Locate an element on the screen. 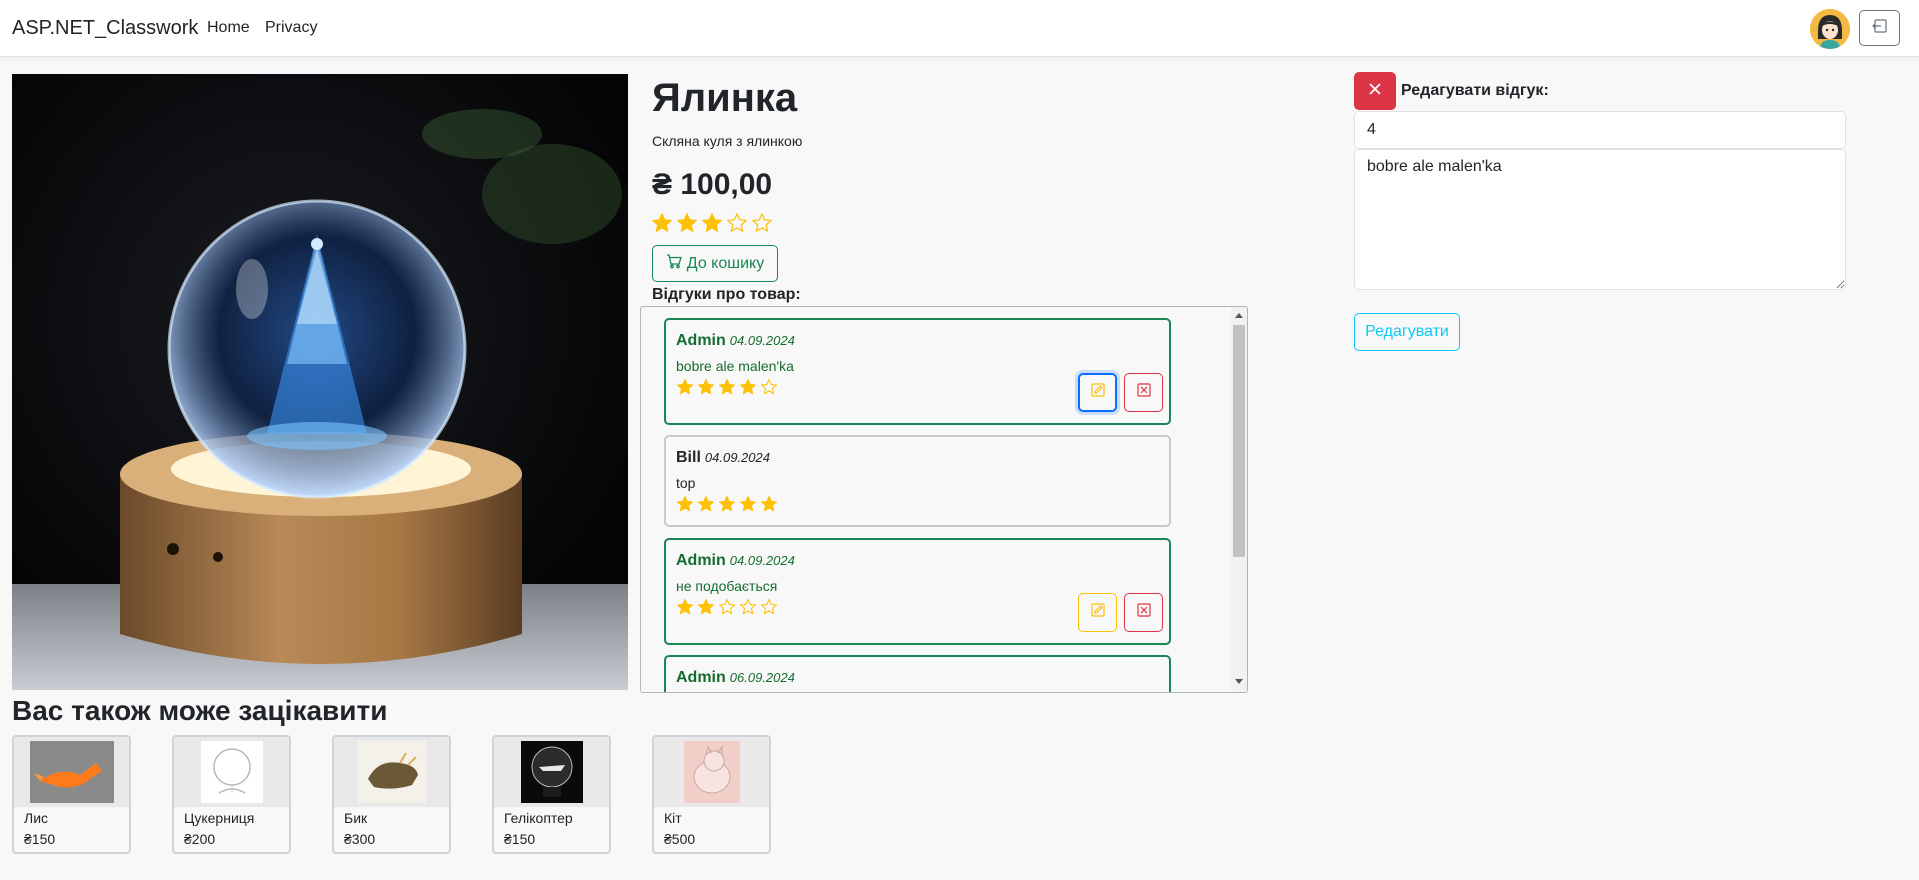 This screenshot has height=880, width=1919. navbar: ASP.NET_Classwork Home Privacy is located at coordinates (959, 28).